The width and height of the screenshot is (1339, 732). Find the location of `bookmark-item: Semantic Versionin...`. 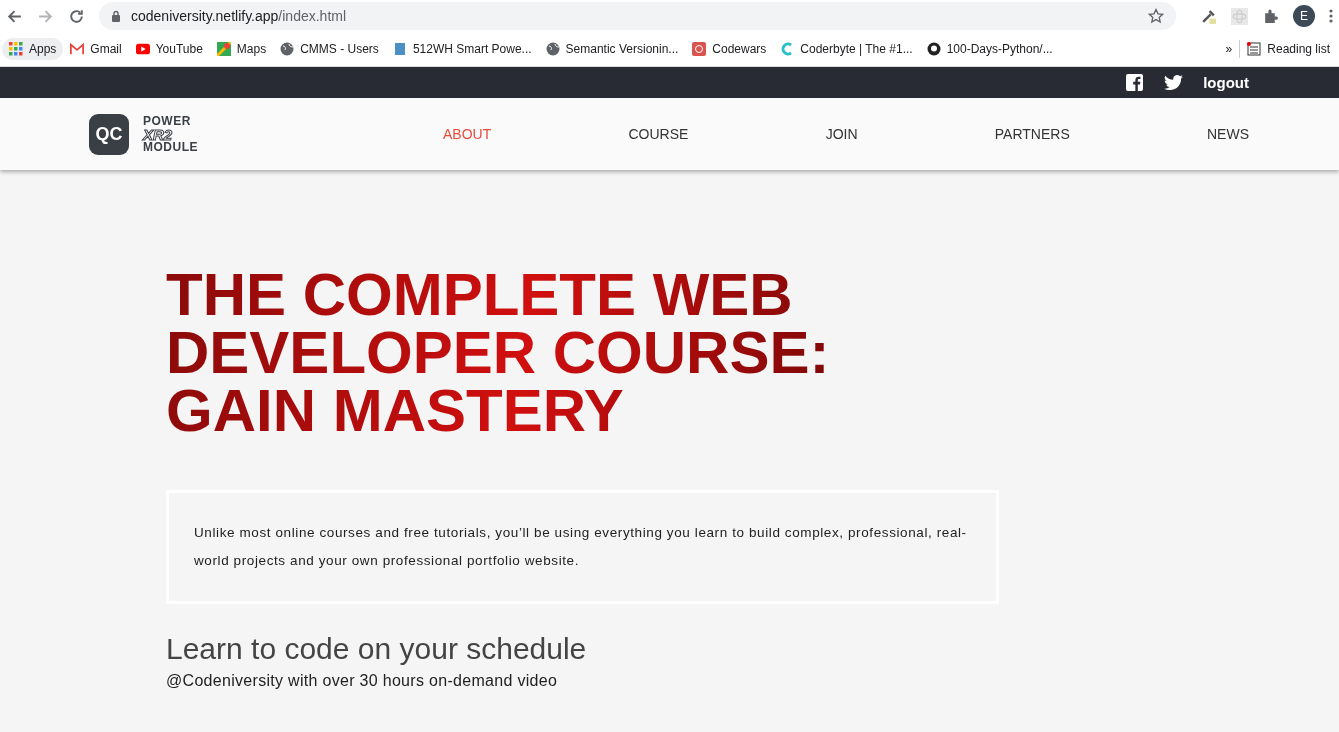

bookmark-item: Semantic Versionin... is located at coordinates (612, 49).